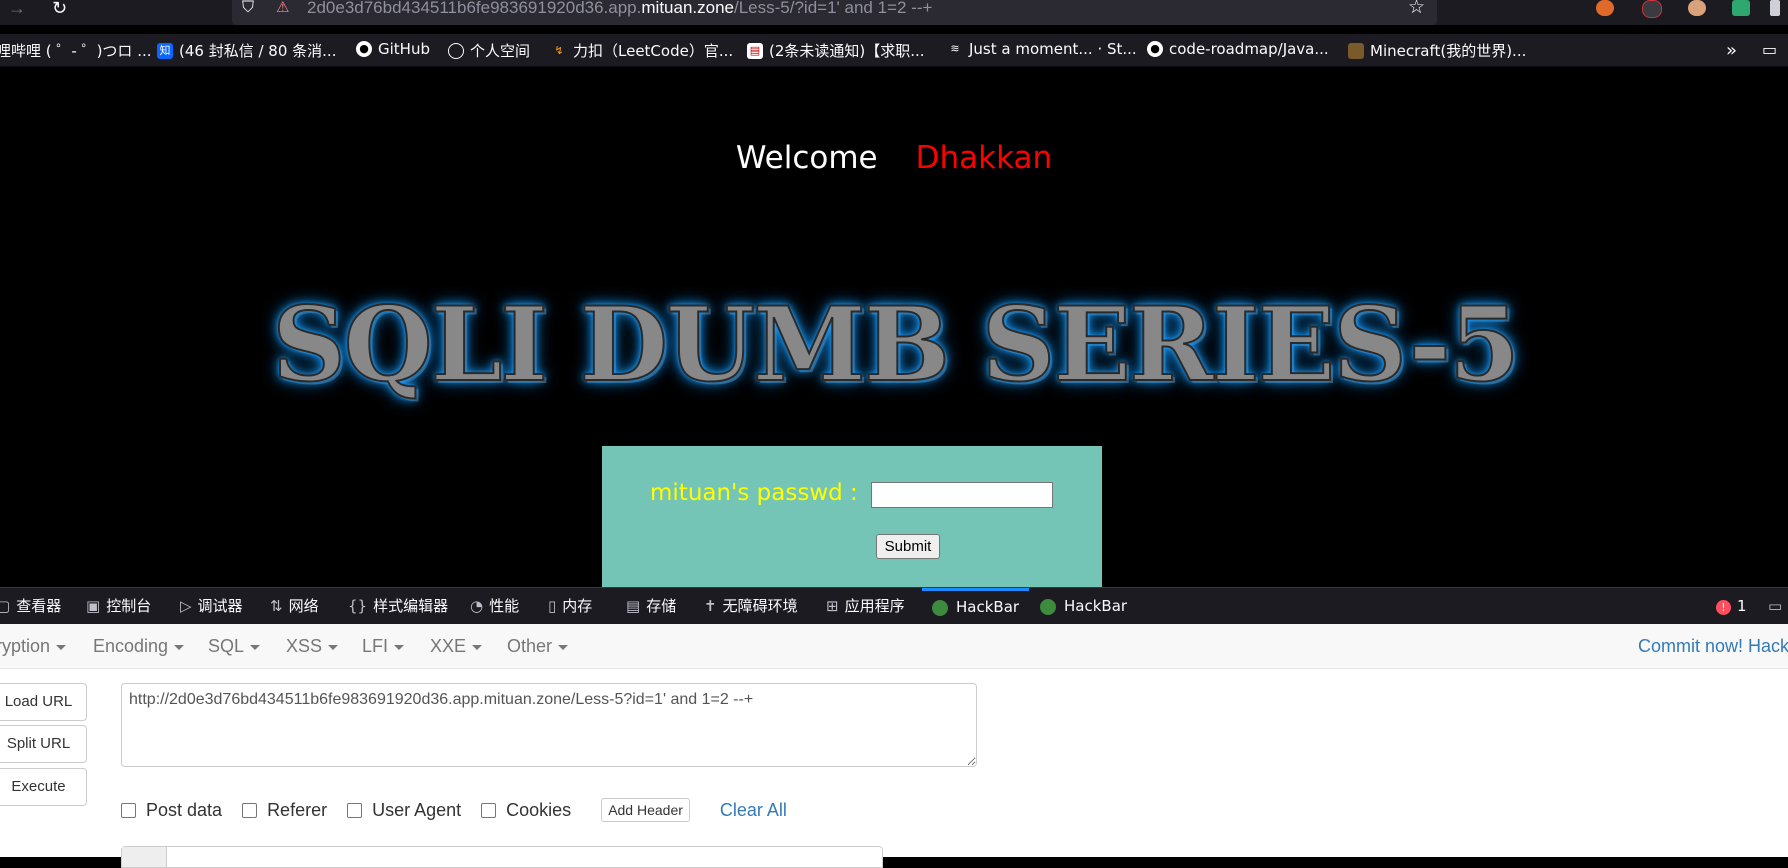  Describe the element at coordinates (865, 606) in the screenshot. I see `tab-application: ⊞ 应用程序` at that location.